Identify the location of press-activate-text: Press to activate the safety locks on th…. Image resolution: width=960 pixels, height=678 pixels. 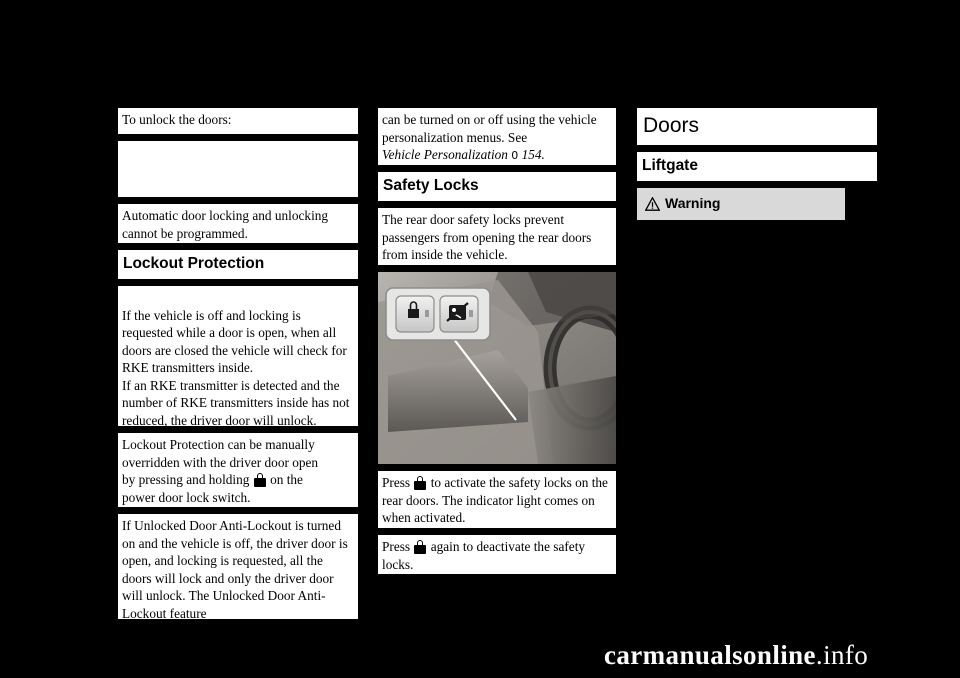
(497, 500).